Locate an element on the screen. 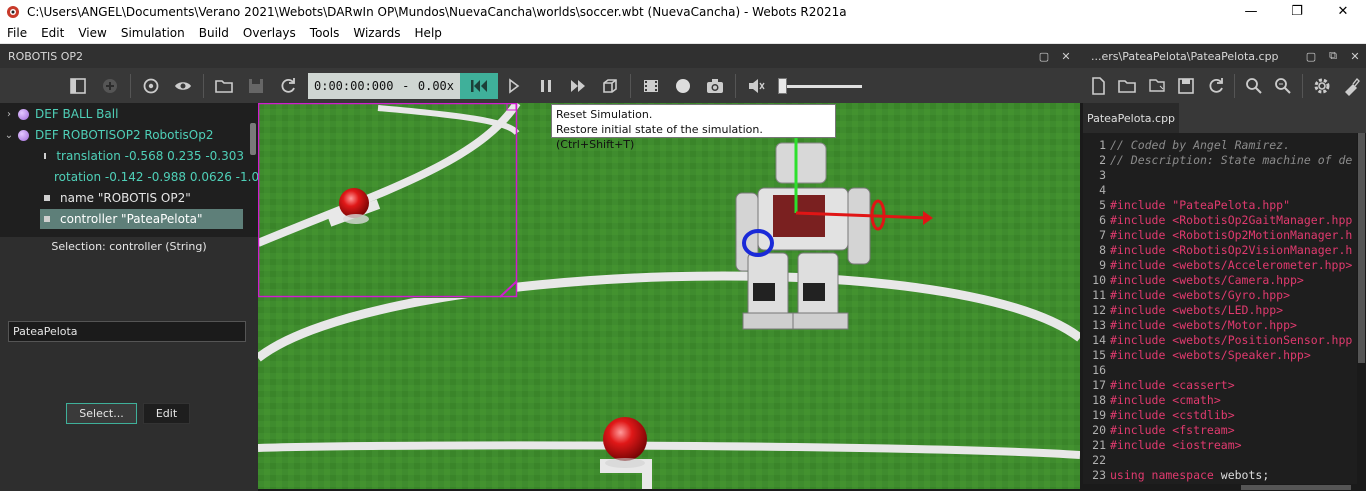 The image size is (1366, 491). tree-field-rotation: rotation -0.142 -0.988 0.0626 -1.06 is located at coordinates (149, 177).